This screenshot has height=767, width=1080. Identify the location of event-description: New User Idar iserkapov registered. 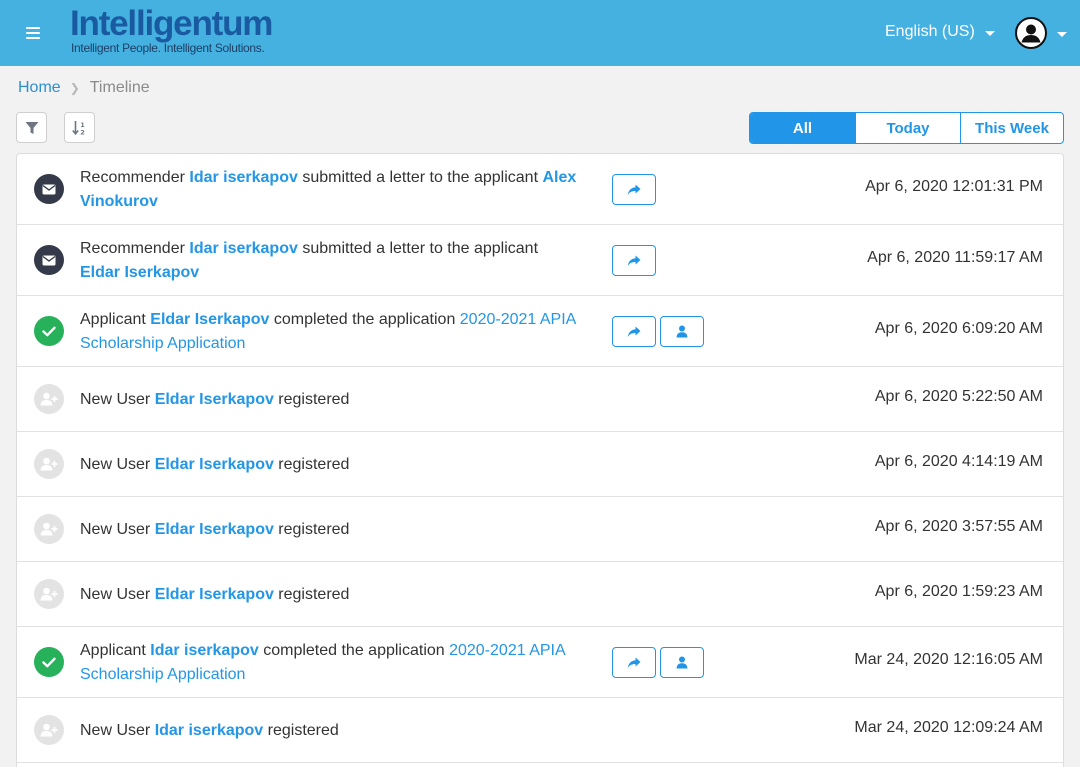
(332, 731).